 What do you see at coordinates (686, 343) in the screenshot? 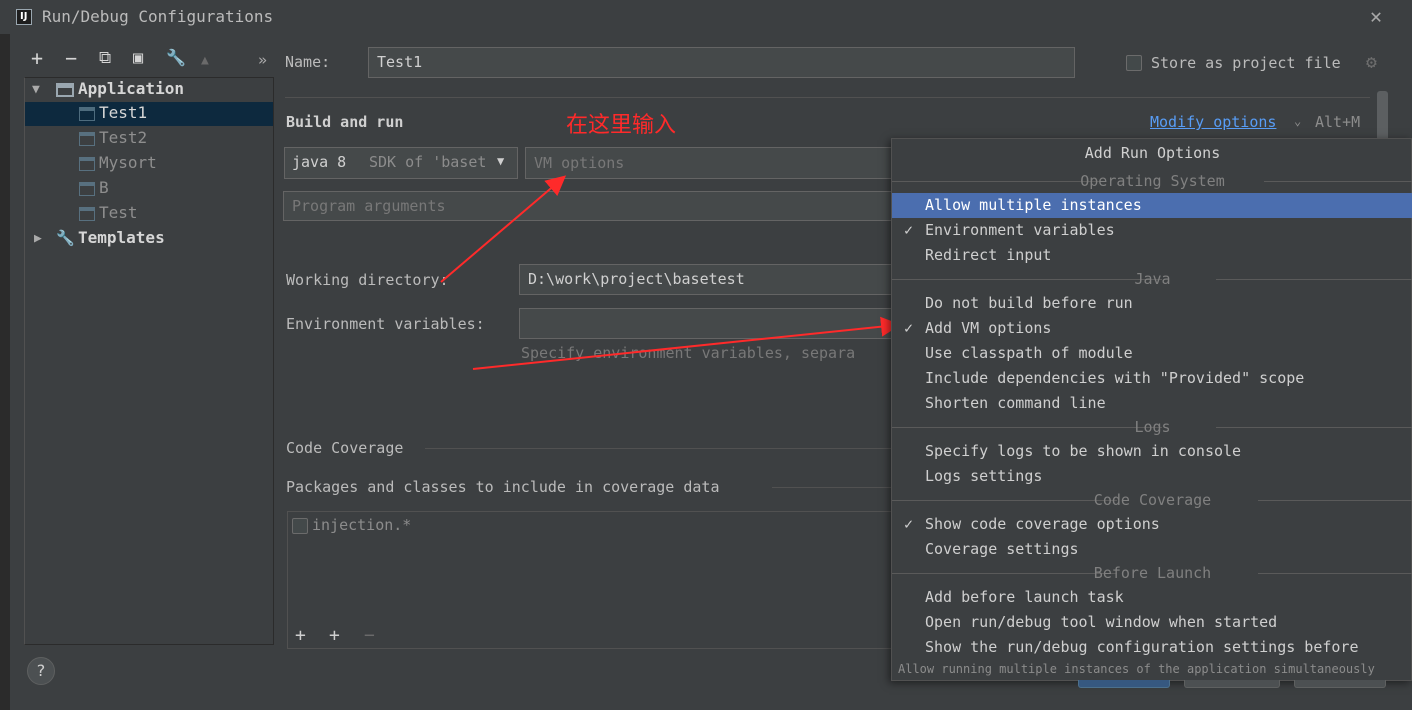
I see `arrow-to-add-vm-options` at bounding box center [686, 343].